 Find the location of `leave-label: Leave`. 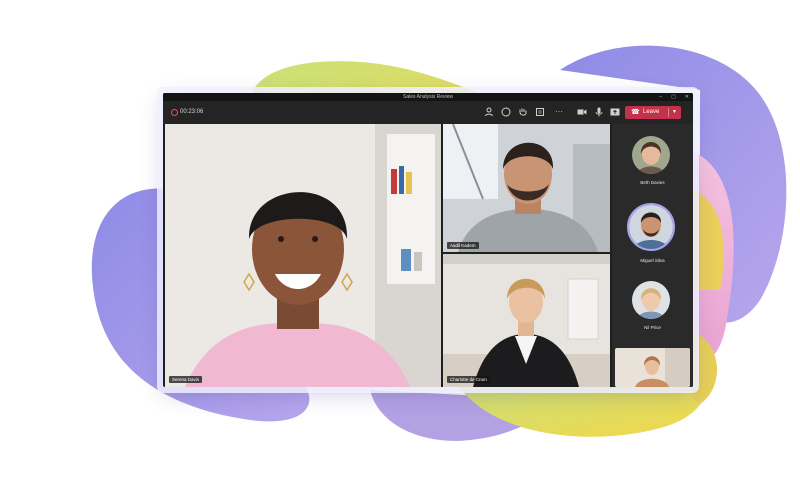

leave-label: Leave is located at coordinates (651, 112).